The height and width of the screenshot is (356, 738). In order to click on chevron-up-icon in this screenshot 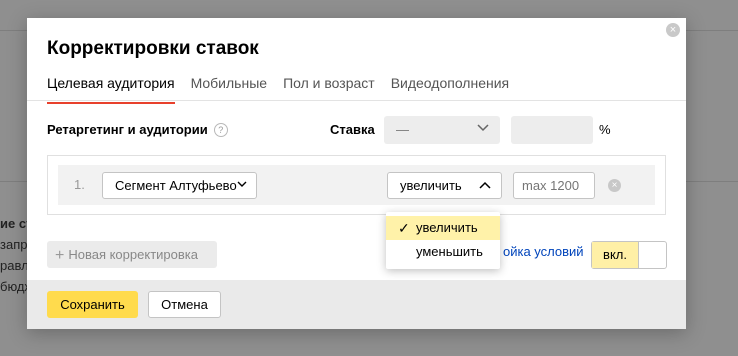, I will do `click(485, 185)`.